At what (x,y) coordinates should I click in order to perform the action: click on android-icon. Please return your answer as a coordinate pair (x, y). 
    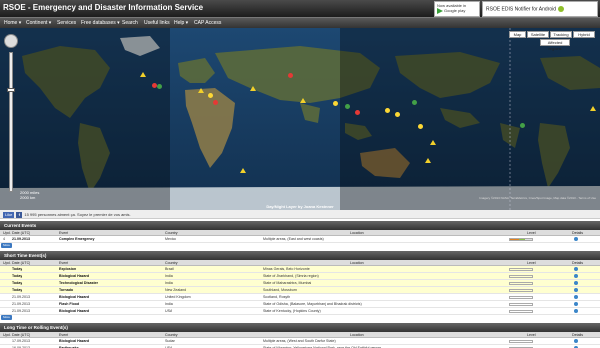
    Looking at the image, I should click on (561, 9).